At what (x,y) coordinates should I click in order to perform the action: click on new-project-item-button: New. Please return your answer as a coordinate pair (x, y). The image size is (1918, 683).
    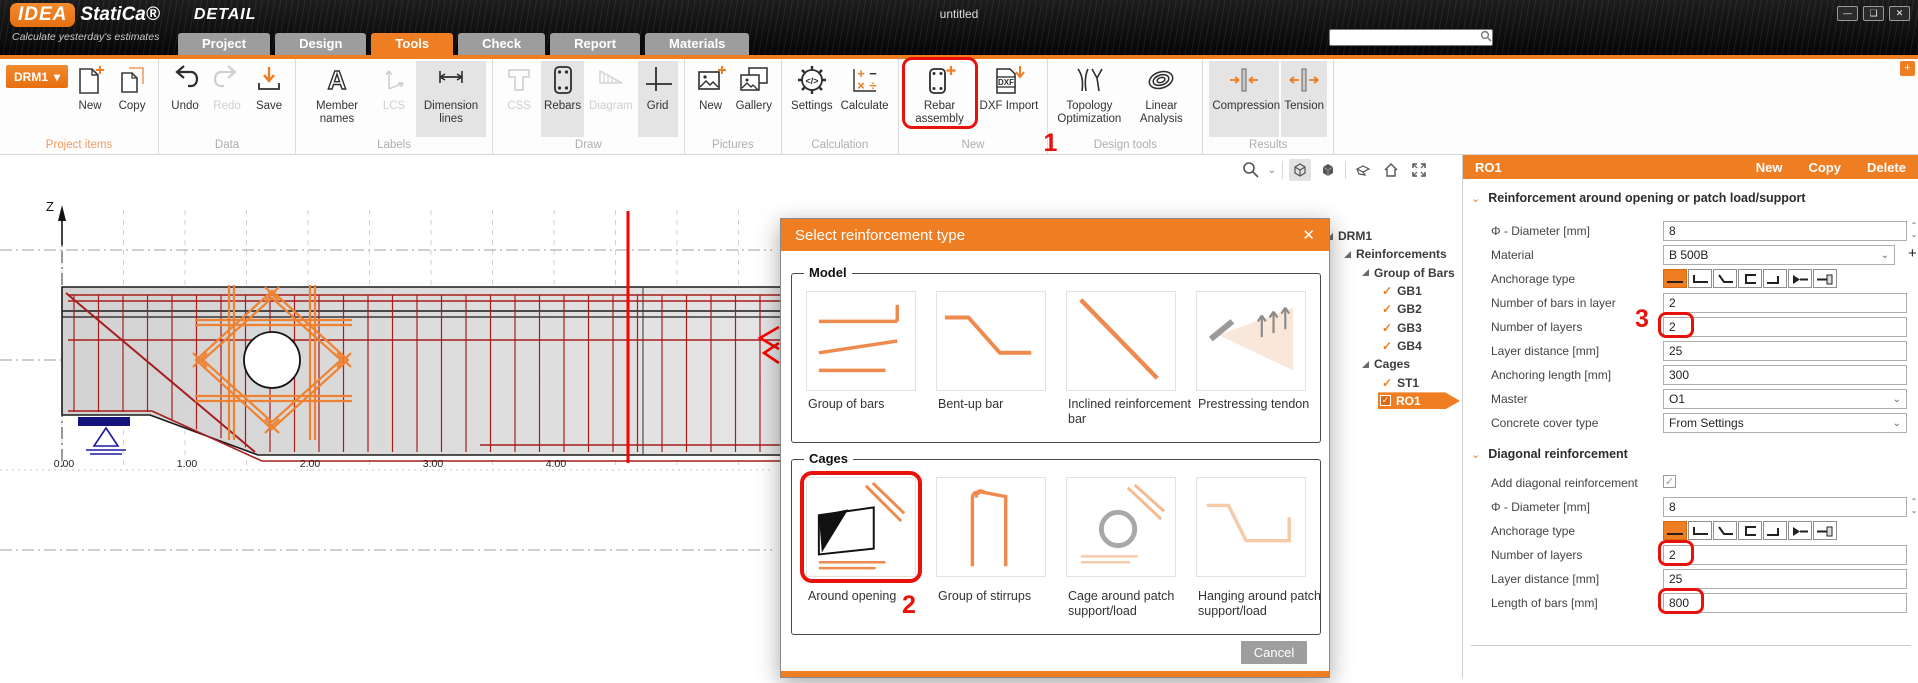
    Looking at the image, I should click on (90, 88).